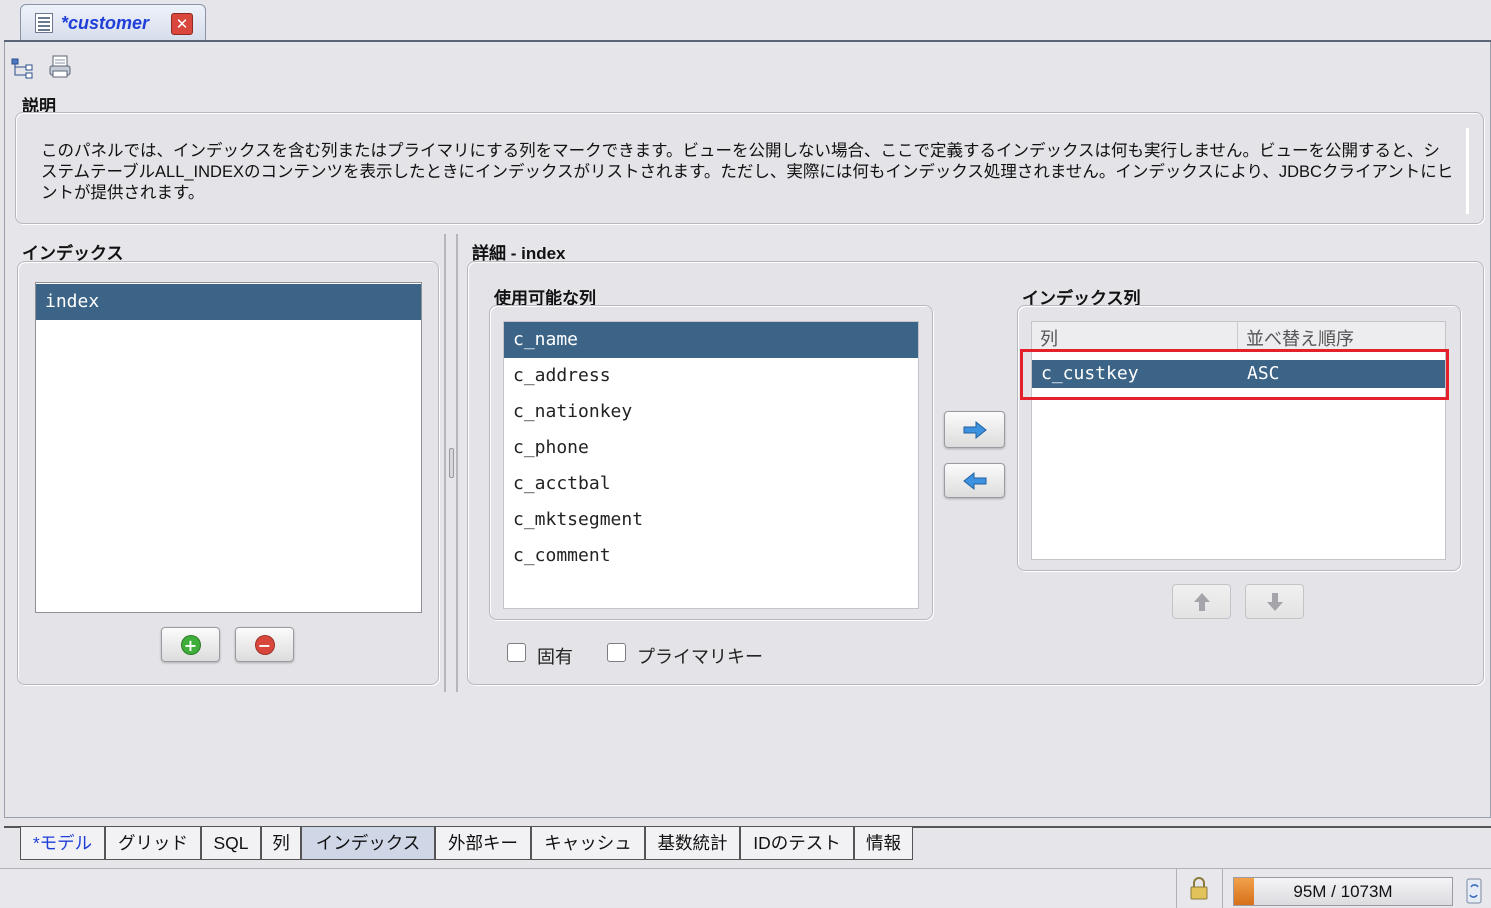 This screenshot has height=908, width=1491. Describe the element at coordinates (23, 68) in the screenshot. I see `hierarchy-icon` at that location.